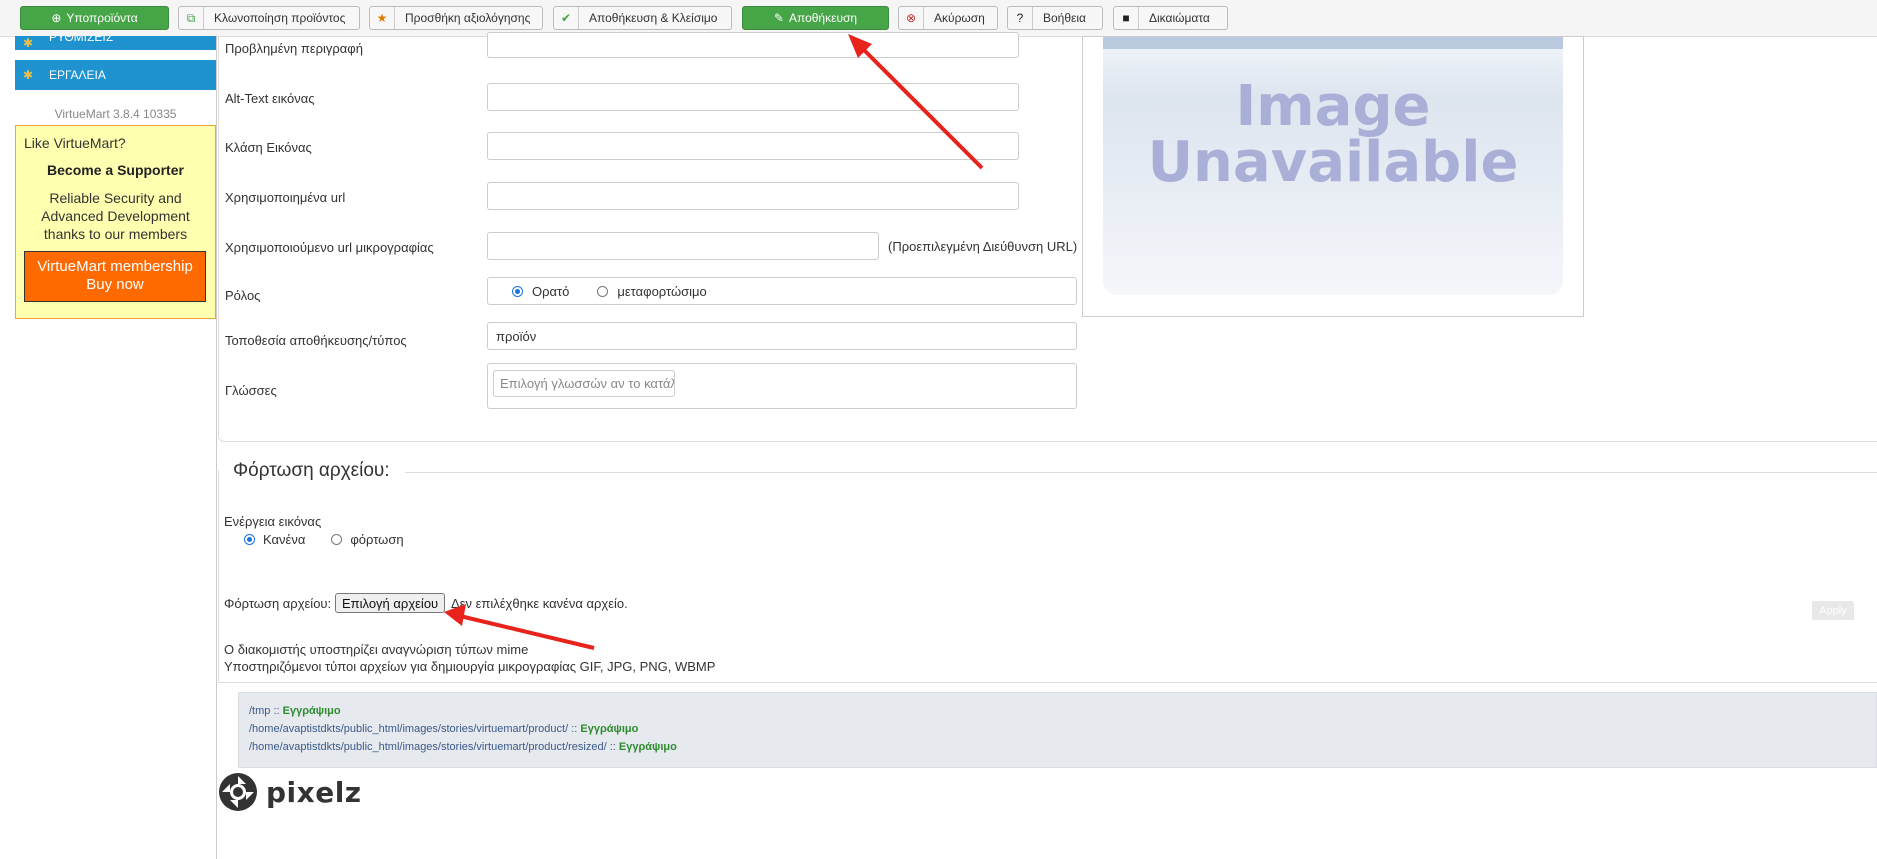 The width and height of the screenshot is (1877, 859). What do you see at coordinates (77, 75) in the screenshot?
I see `sidebar-item-label: ΕΡΓΑΛΕΙΑ` at bounding box center [77, 75].